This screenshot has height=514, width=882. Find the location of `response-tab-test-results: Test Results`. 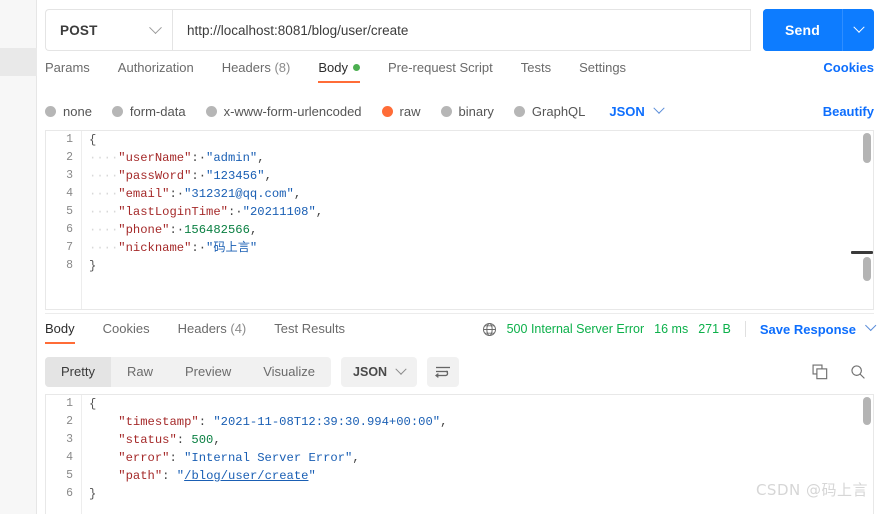

response-tab-test-results: Test Results is located at coordinates (309, 332).